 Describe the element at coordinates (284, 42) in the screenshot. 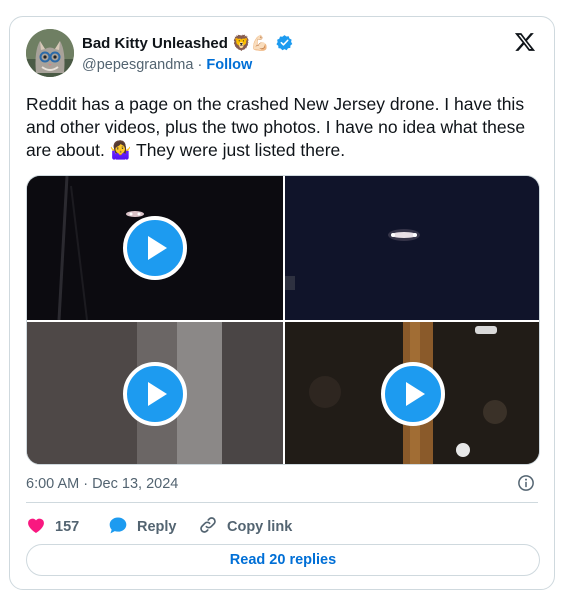

I see `verified-badge-icon` at that location.